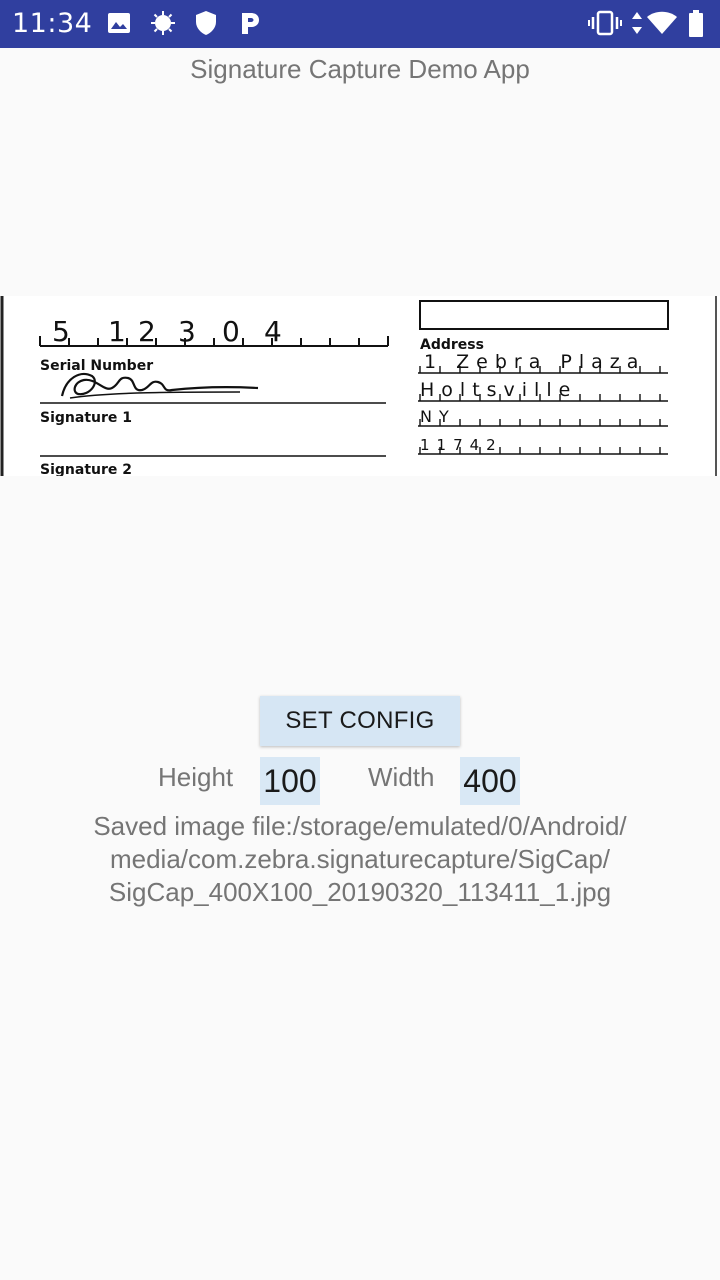  I want to click on address-line3: NY, so click(438, 416).